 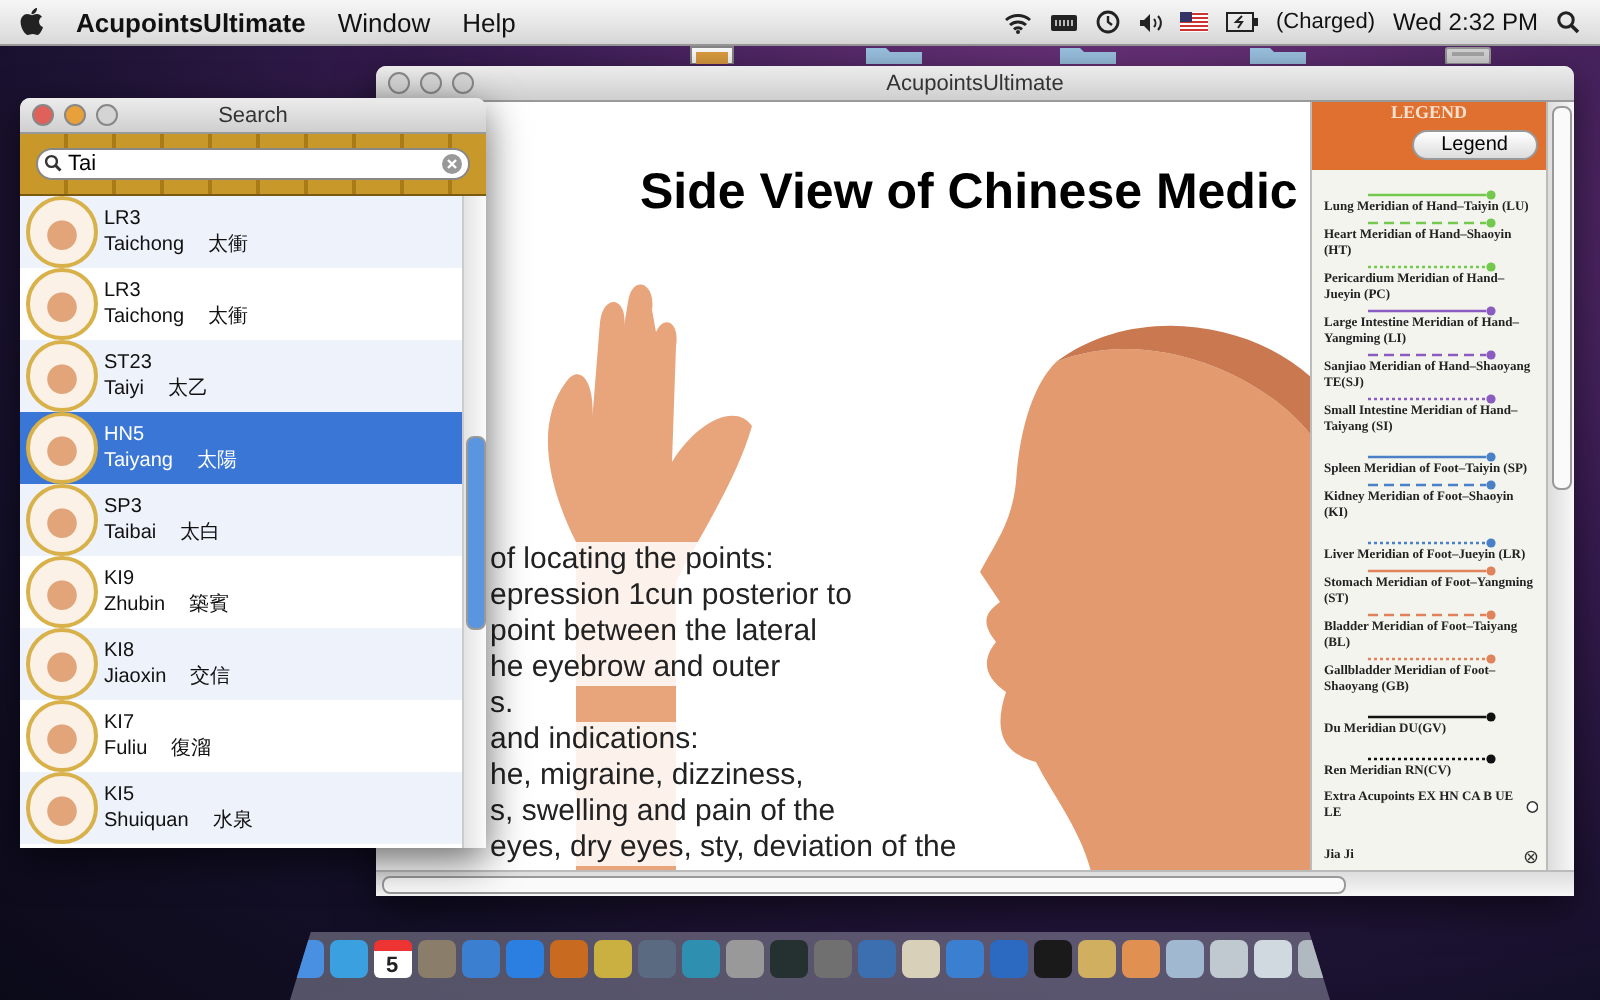 What do you see at coordinates (489, 22) in the screenshot?
I see `menu-item: Help` at bounding box center [489, 22].